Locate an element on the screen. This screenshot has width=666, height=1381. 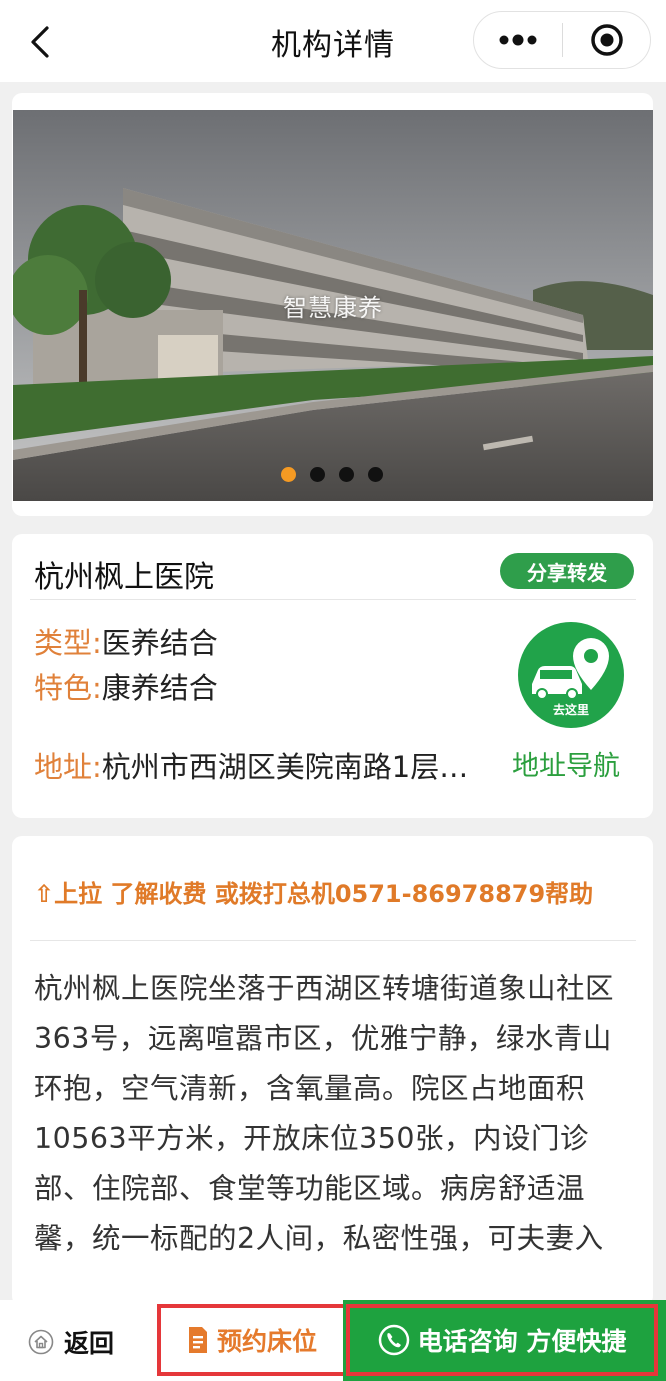
feature-label: 特色: is located at coordinates (68, 688).